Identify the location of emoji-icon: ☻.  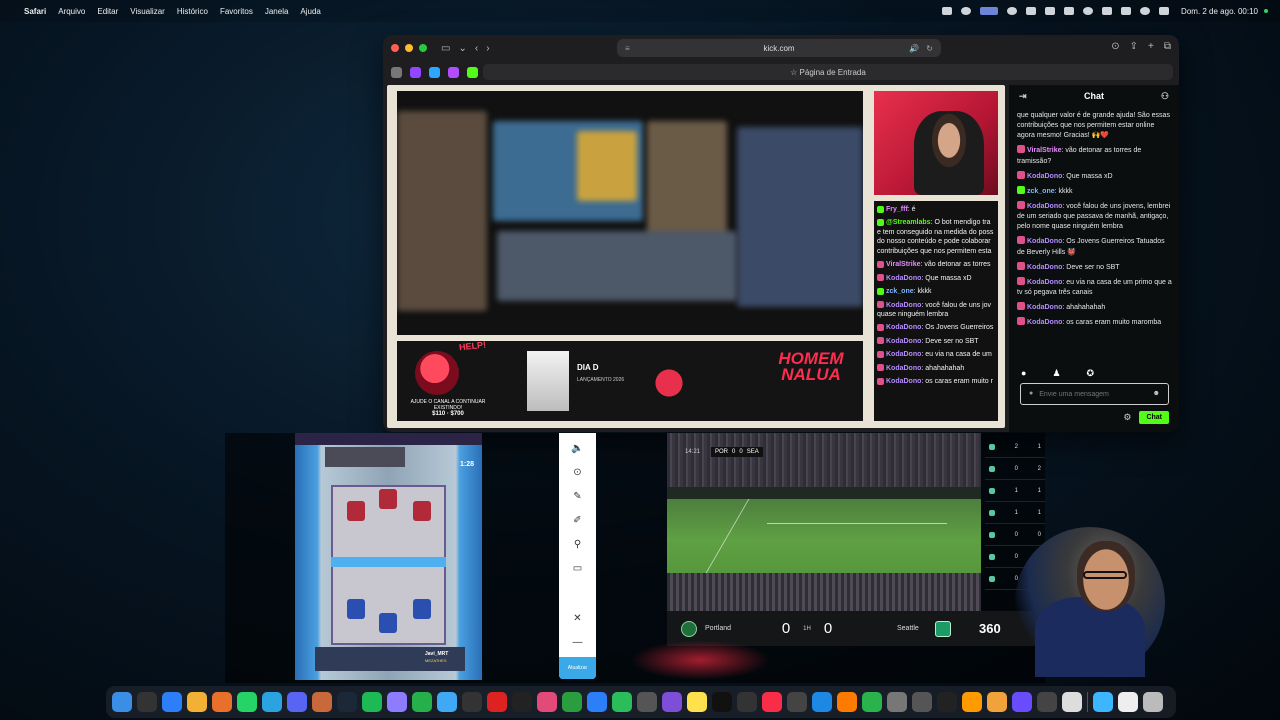
(1156, 394).